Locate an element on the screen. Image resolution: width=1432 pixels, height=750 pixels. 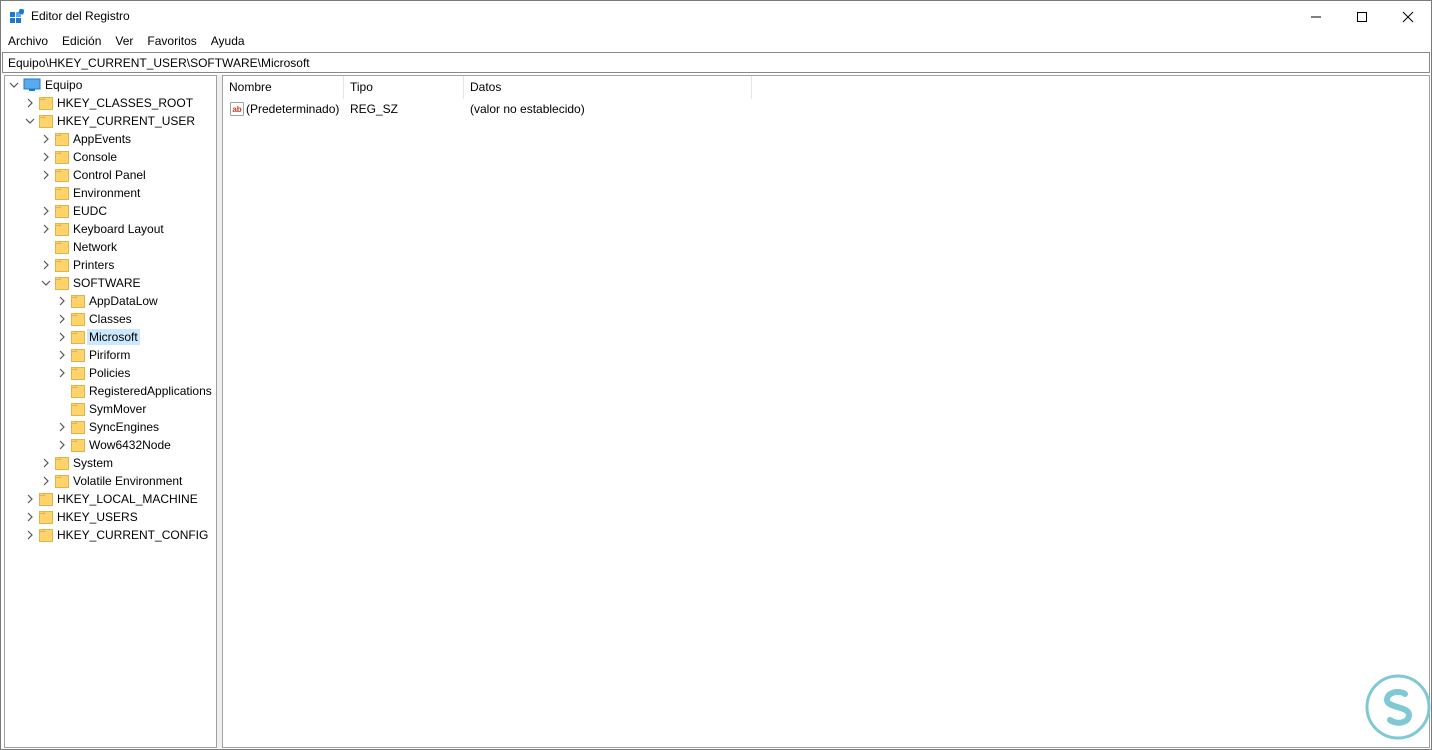
window-title: Editor del Registro is located at coordinates (80, 16).